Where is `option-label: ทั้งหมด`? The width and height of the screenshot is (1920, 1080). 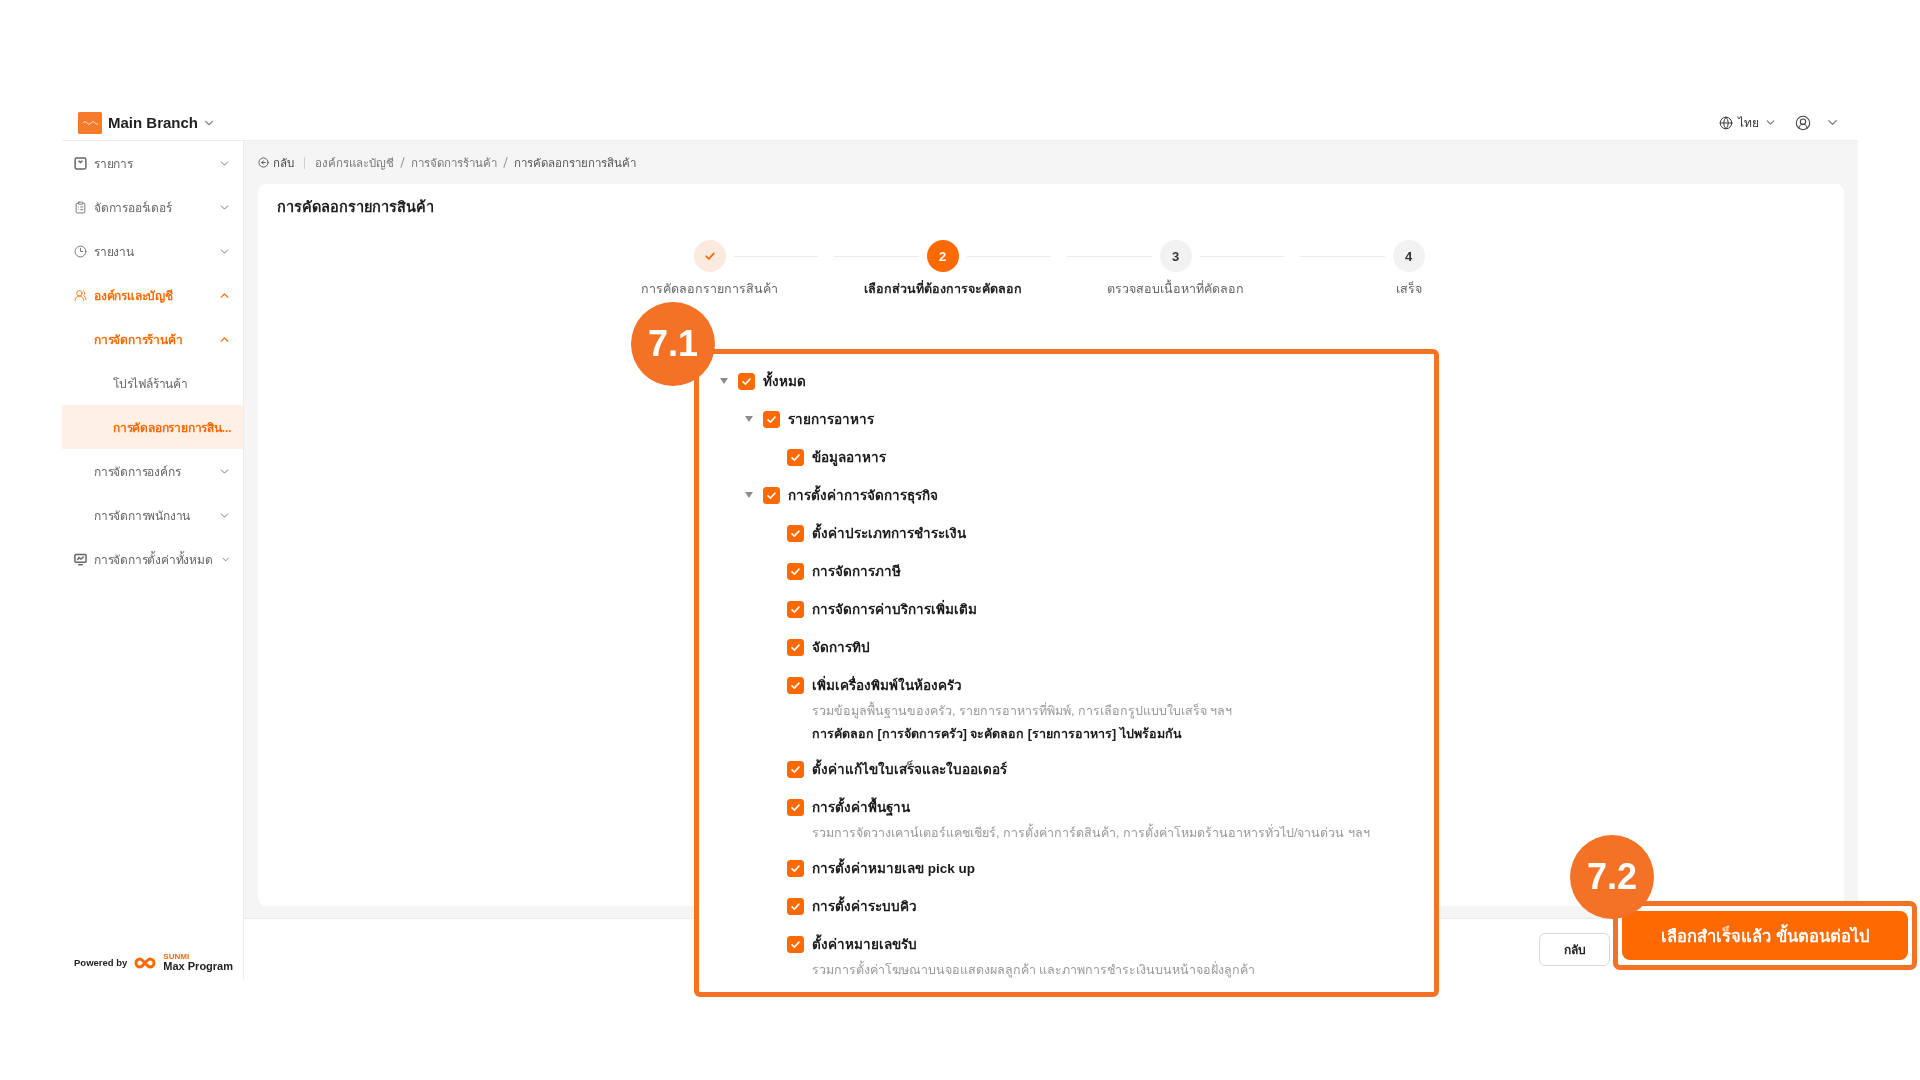 option-label: ทั้งหมด is located at coordinates (784, 381).